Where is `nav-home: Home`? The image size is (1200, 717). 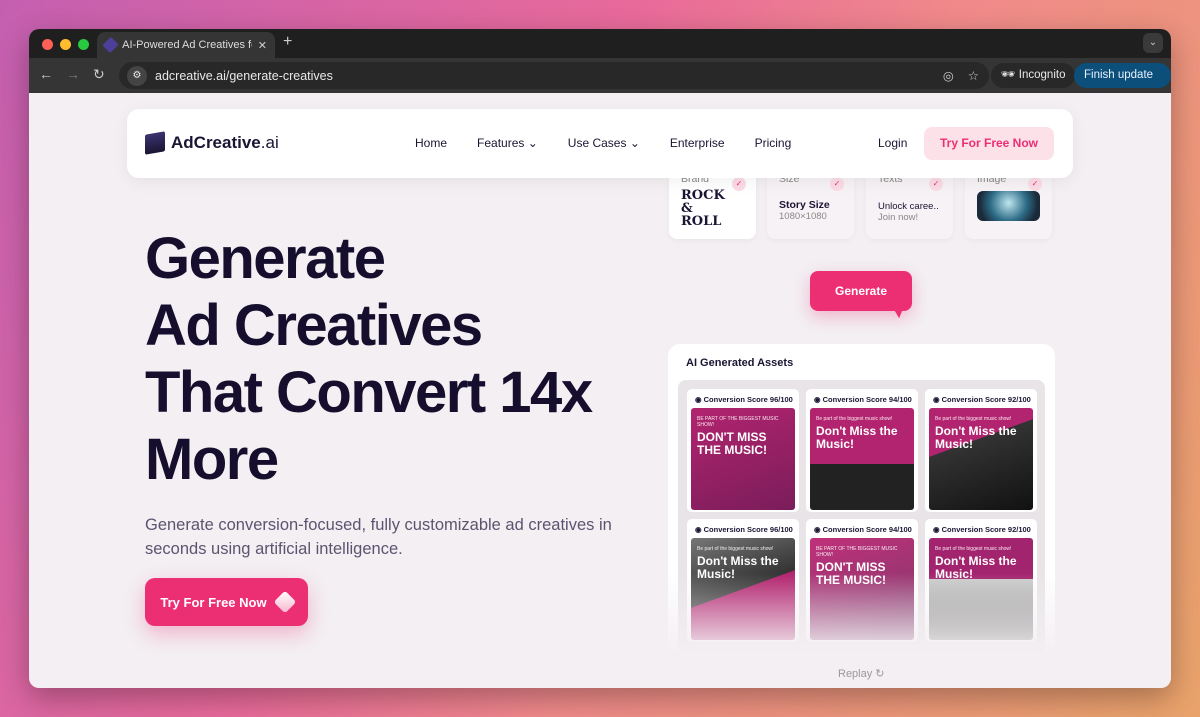 nav-home: Home is located at coordinates (431, 143).